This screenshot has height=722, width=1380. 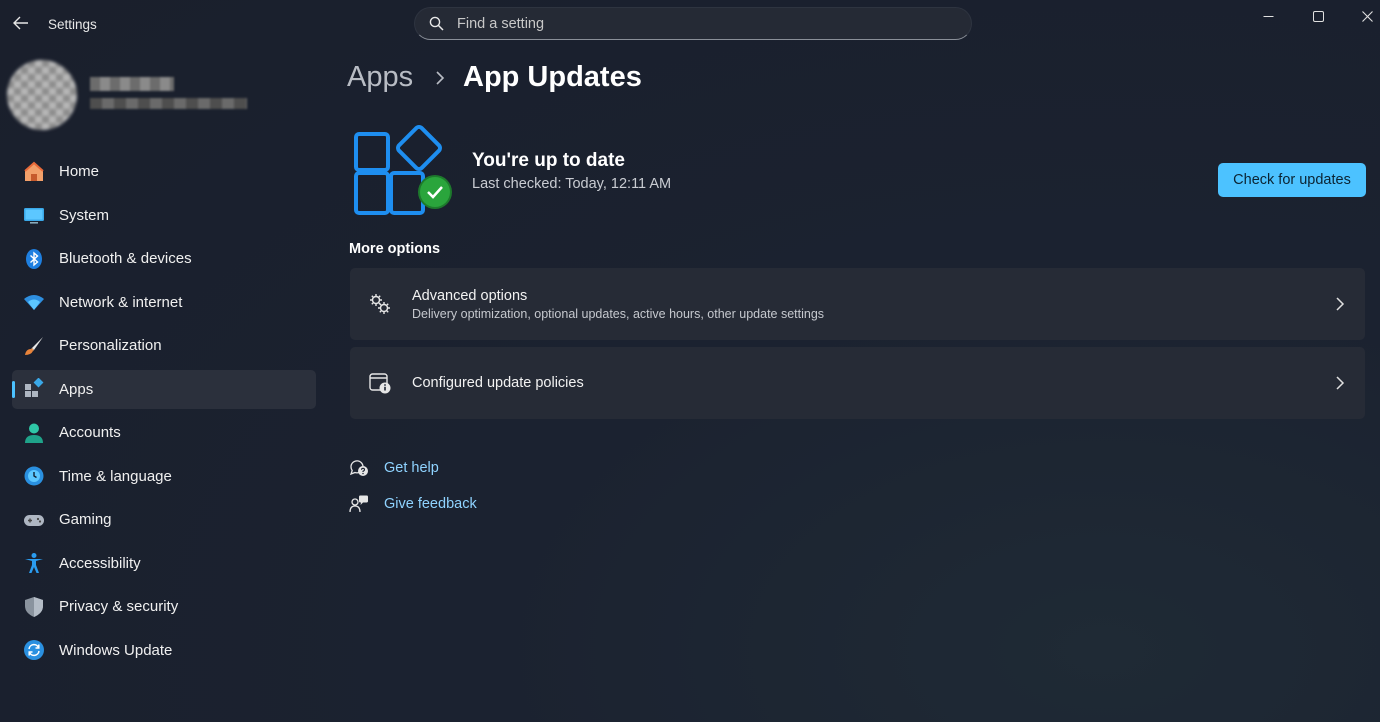 I want to click on get-help-label: Get help, so click(x=411, y=468).